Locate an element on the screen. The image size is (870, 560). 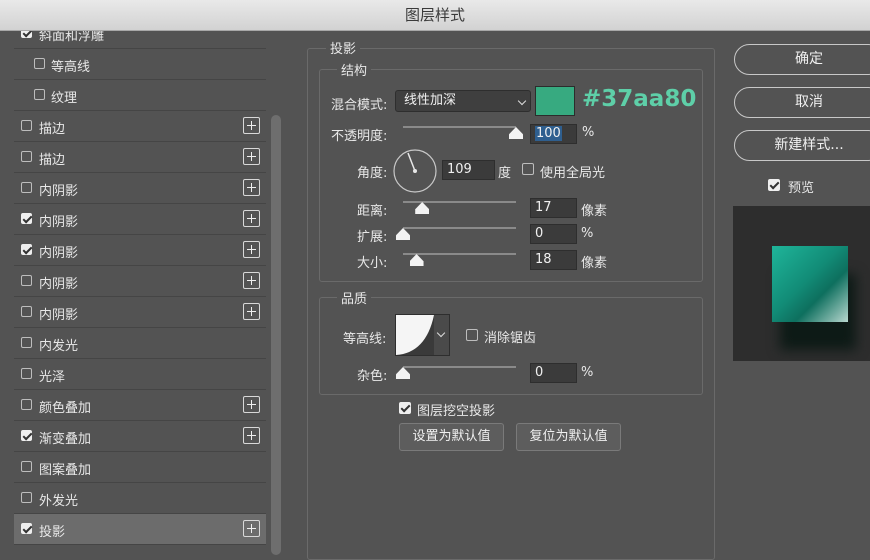
distance-slider-track is located at coordinates (459, 202).